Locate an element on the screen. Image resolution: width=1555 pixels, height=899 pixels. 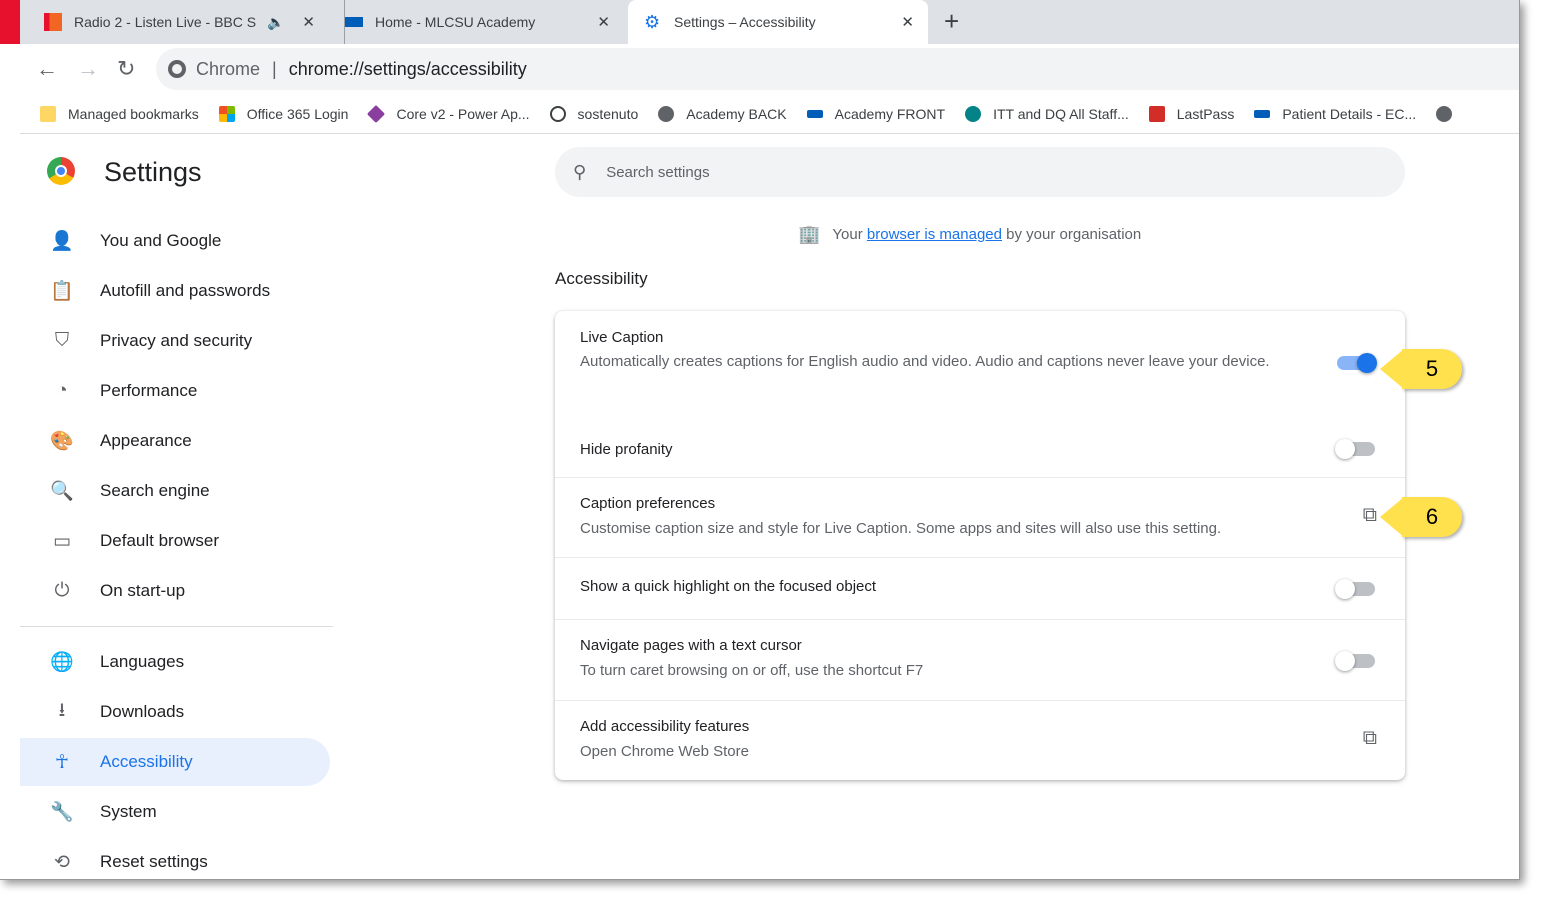
bookmark-managed: Managed bookmarks is located at coordinates (119, 113).